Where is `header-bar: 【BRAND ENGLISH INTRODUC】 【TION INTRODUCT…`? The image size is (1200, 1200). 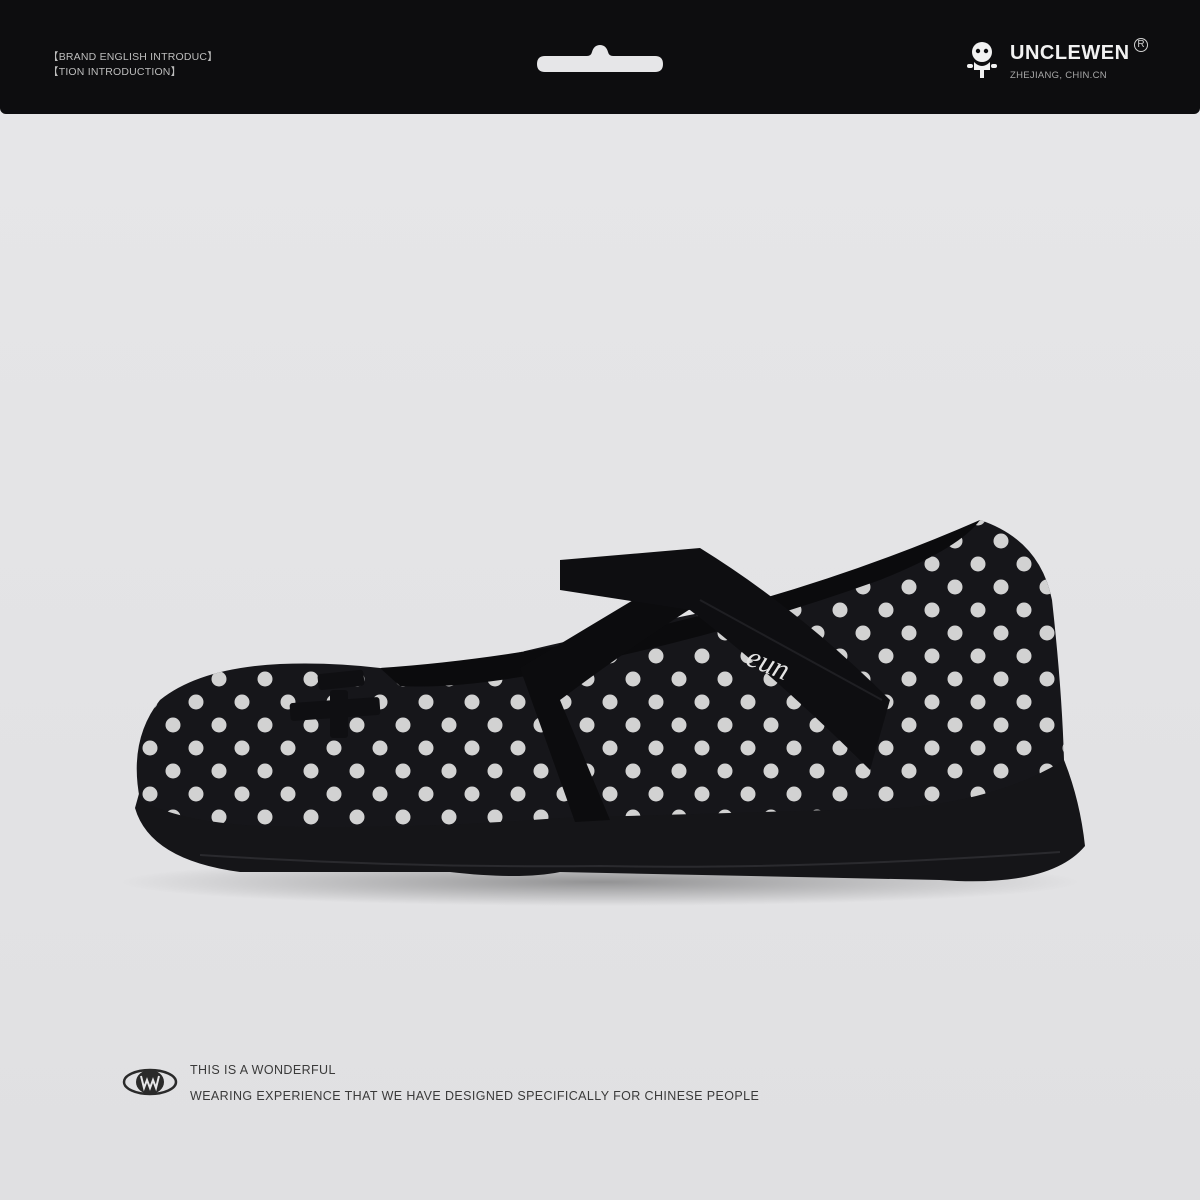 header-bar: 【BRAND ENGLISH INTRODUC】 【TION INTRODUCT… is located at coordinates (600, 57).